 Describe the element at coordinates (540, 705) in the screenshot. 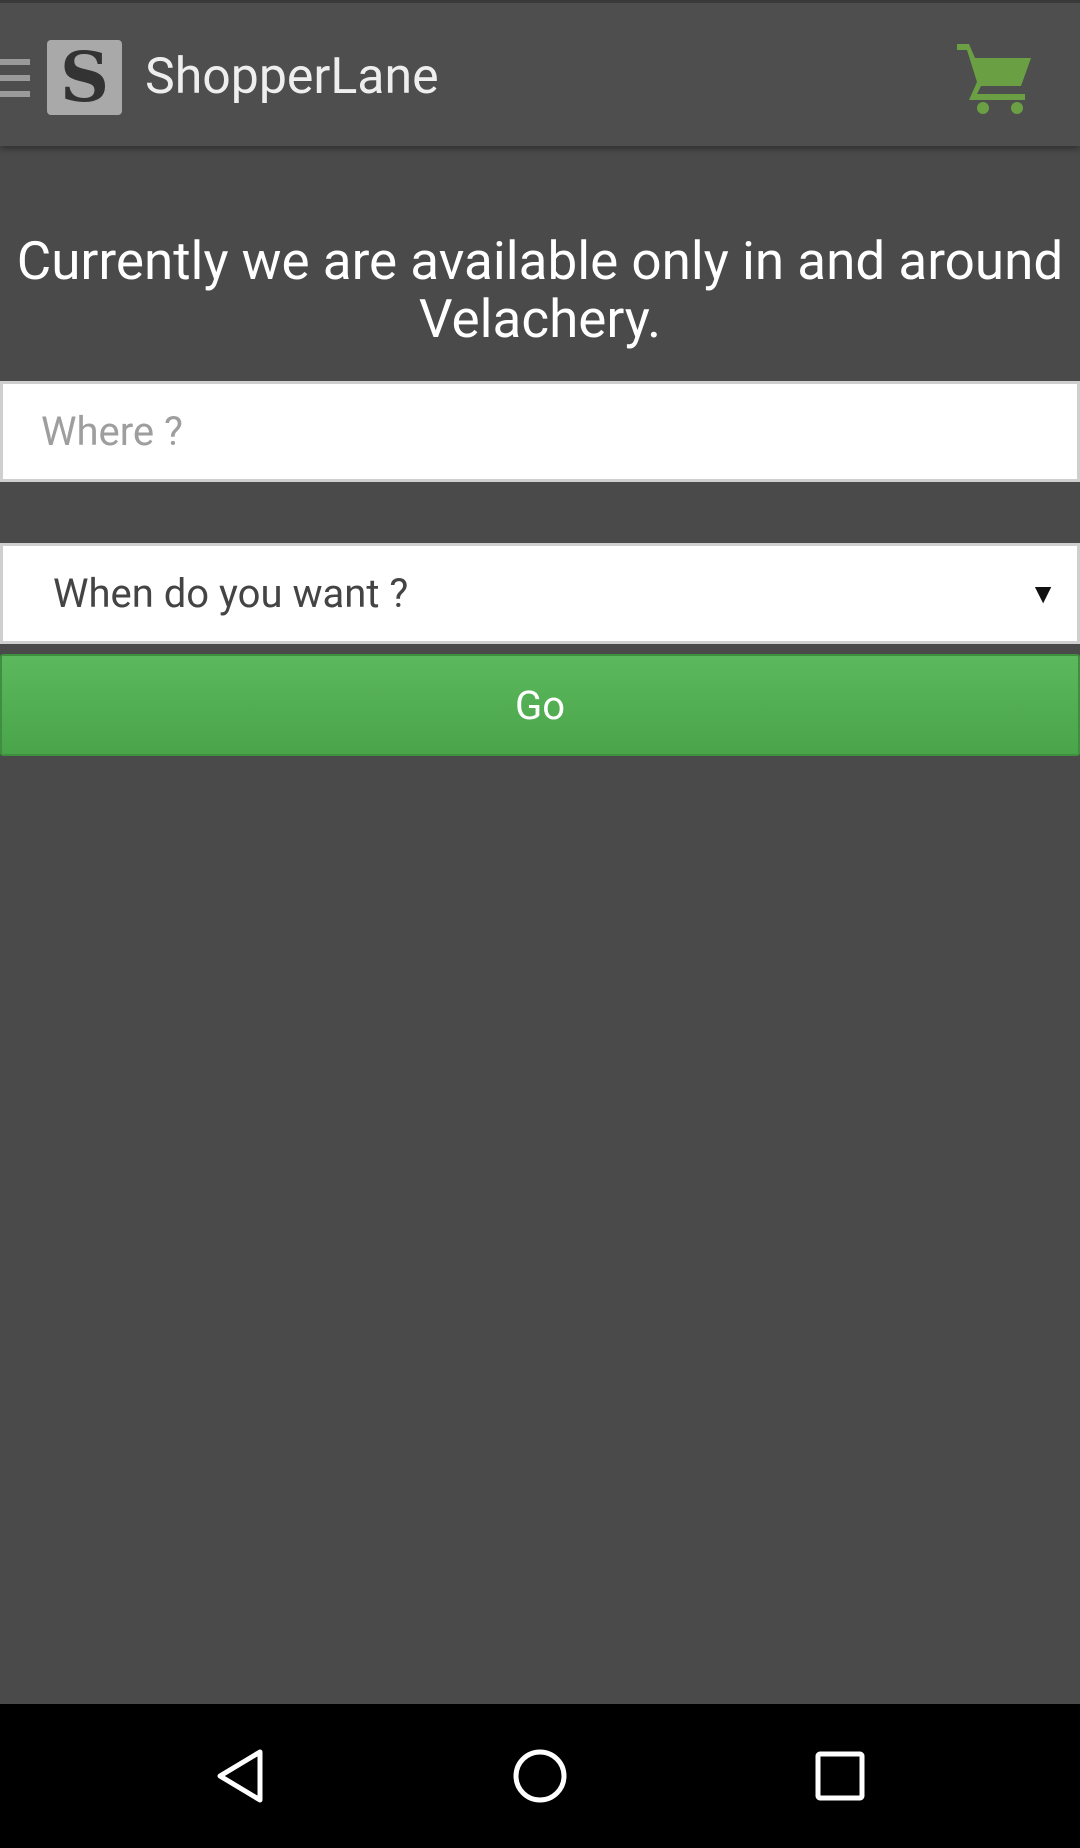

I see `go-button: Go` at that location.